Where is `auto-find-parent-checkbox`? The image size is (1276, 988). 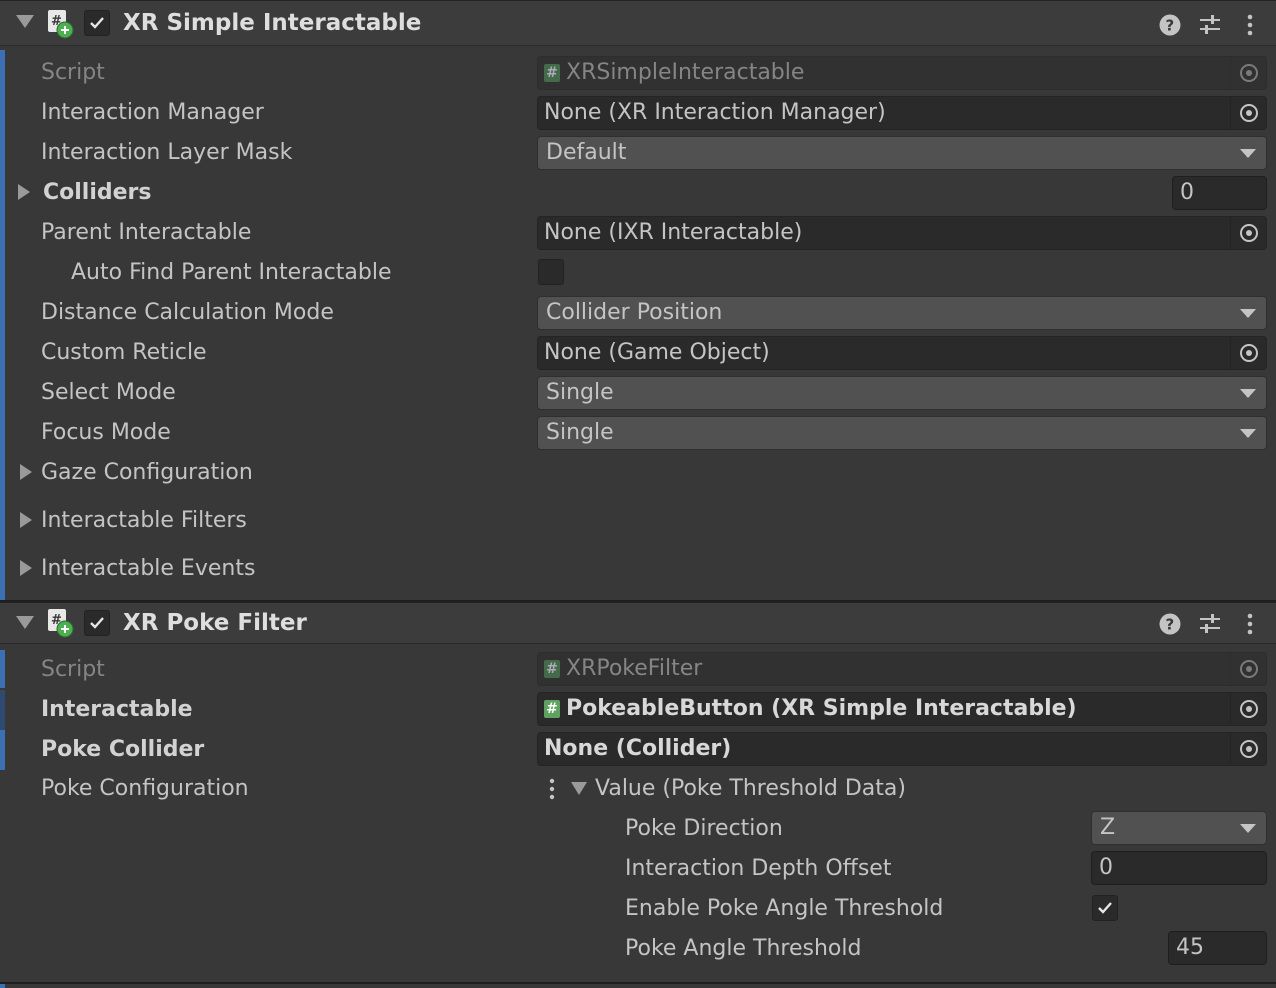
auto-find-parent-checkbox is located at coordinates (551, 272).